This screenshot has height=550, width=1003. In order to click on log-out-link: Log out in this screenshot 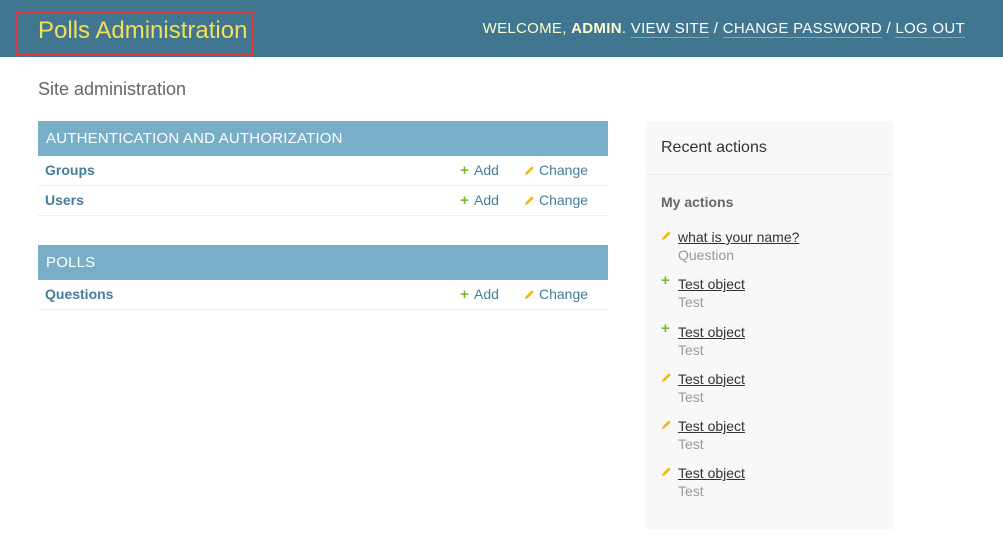, I will do `click(930, 29)`.